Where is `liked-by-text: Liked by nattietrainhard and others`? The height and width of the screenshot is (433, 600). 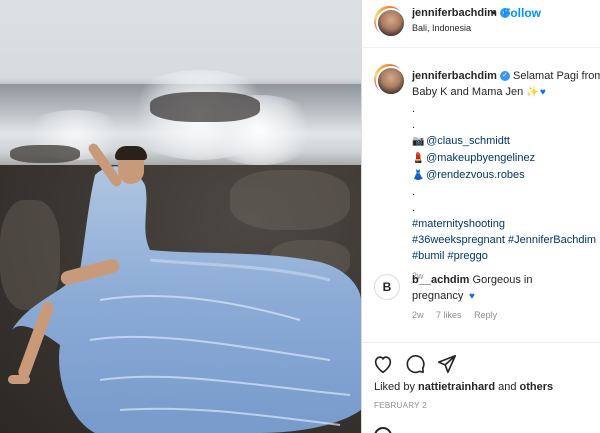 liked-by-text: Liked by nattietrainhard and others is located at coordinates (464, 387).